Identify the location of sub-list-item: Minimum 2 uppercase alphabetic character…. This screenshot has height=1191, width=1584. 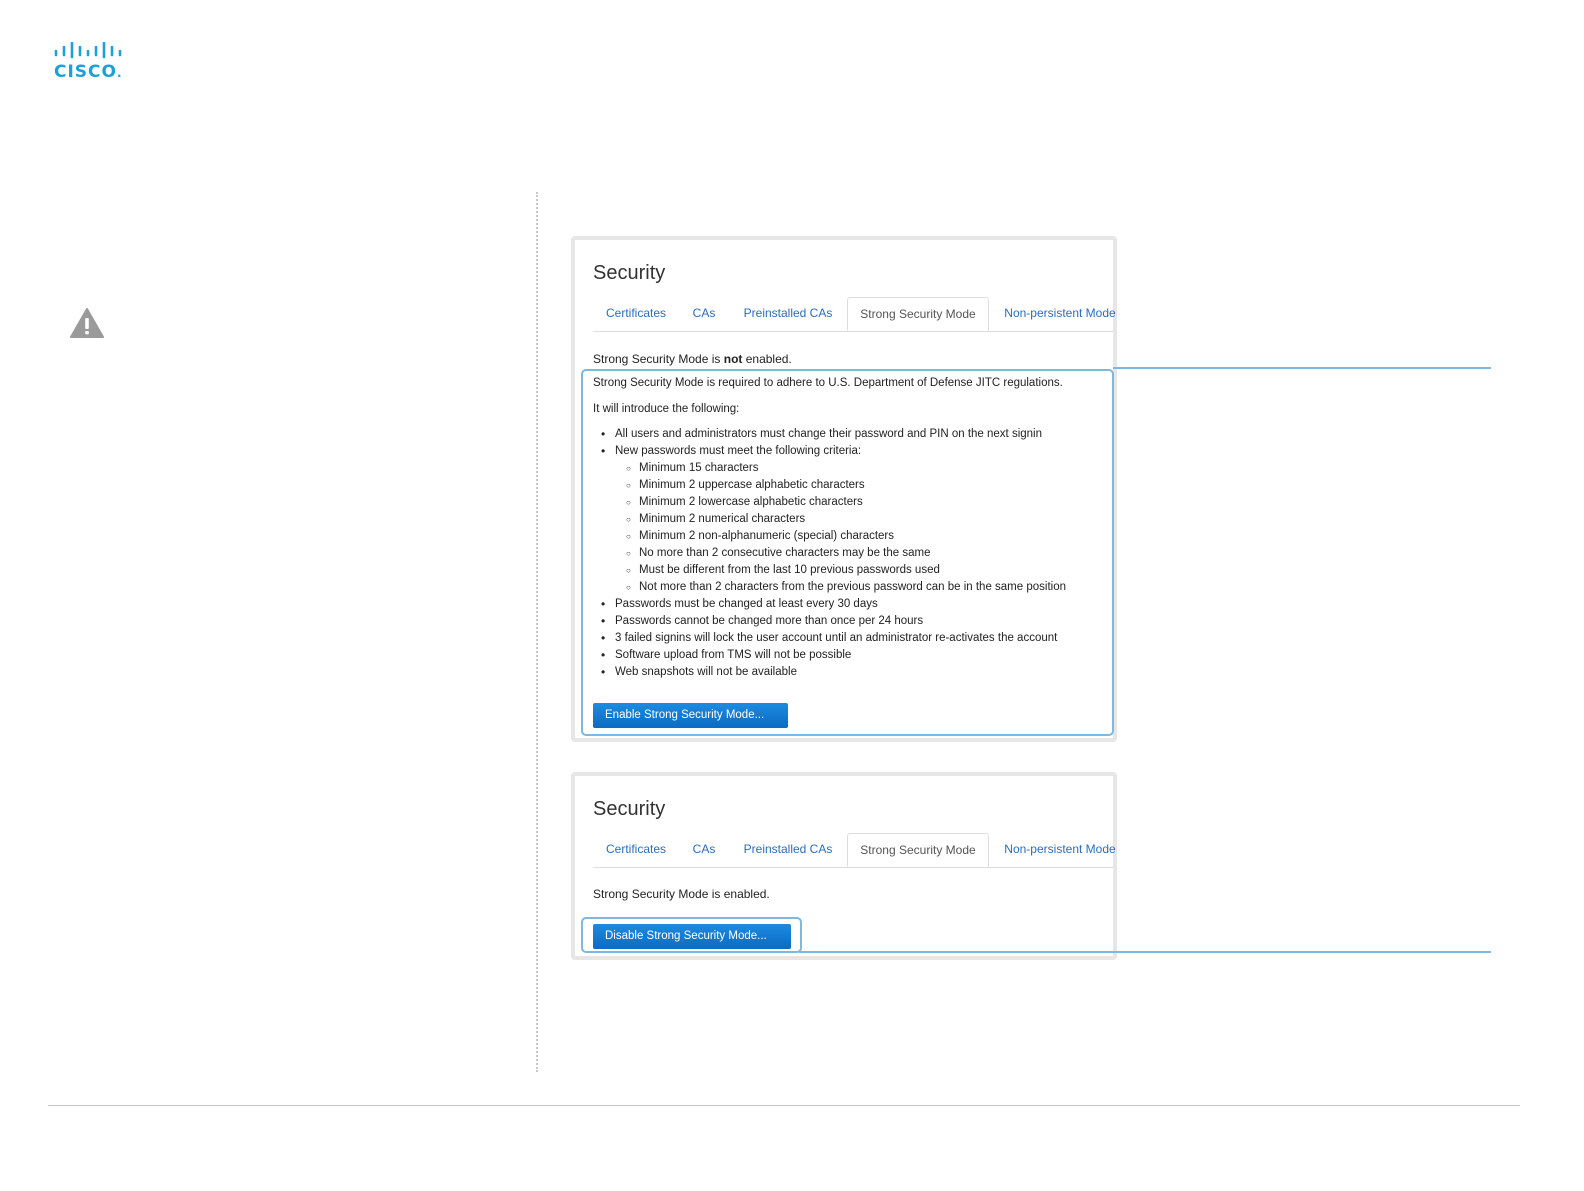
(829, 485).